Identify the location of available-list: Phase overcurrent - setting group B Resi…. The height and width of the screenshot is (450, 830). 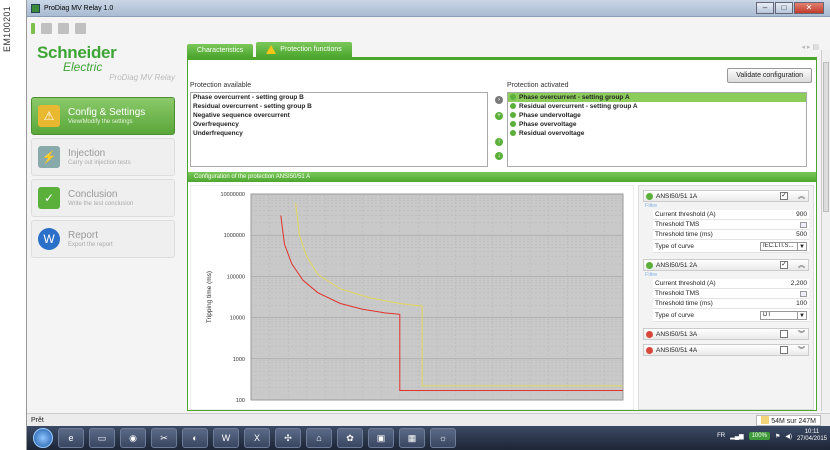
(339, 129).